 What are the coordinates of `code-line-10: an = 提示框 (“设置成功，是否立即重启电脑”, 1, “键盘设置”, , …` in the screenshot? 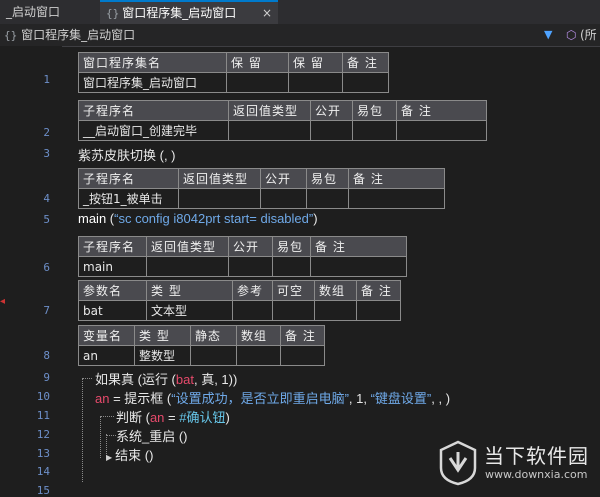 It's located at (272, 397).